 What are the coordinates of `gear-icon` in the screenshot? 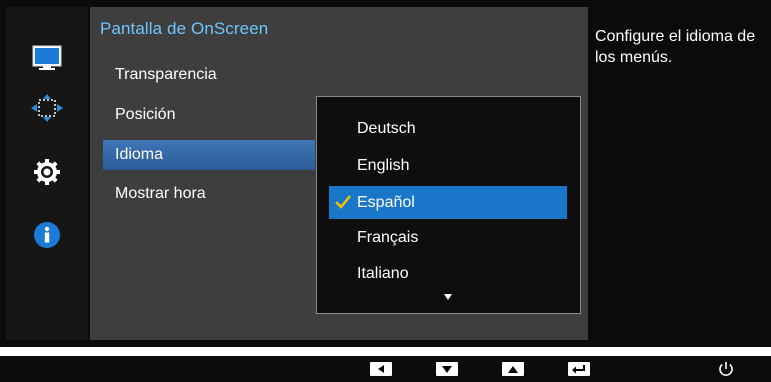 It's located at (47, 172).